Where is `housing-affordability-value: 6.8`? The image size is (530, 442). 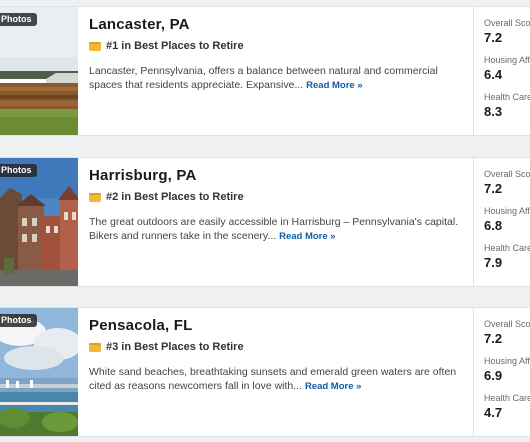
housing-affordability-value: 6.8 is located at coordinates (493, 225).